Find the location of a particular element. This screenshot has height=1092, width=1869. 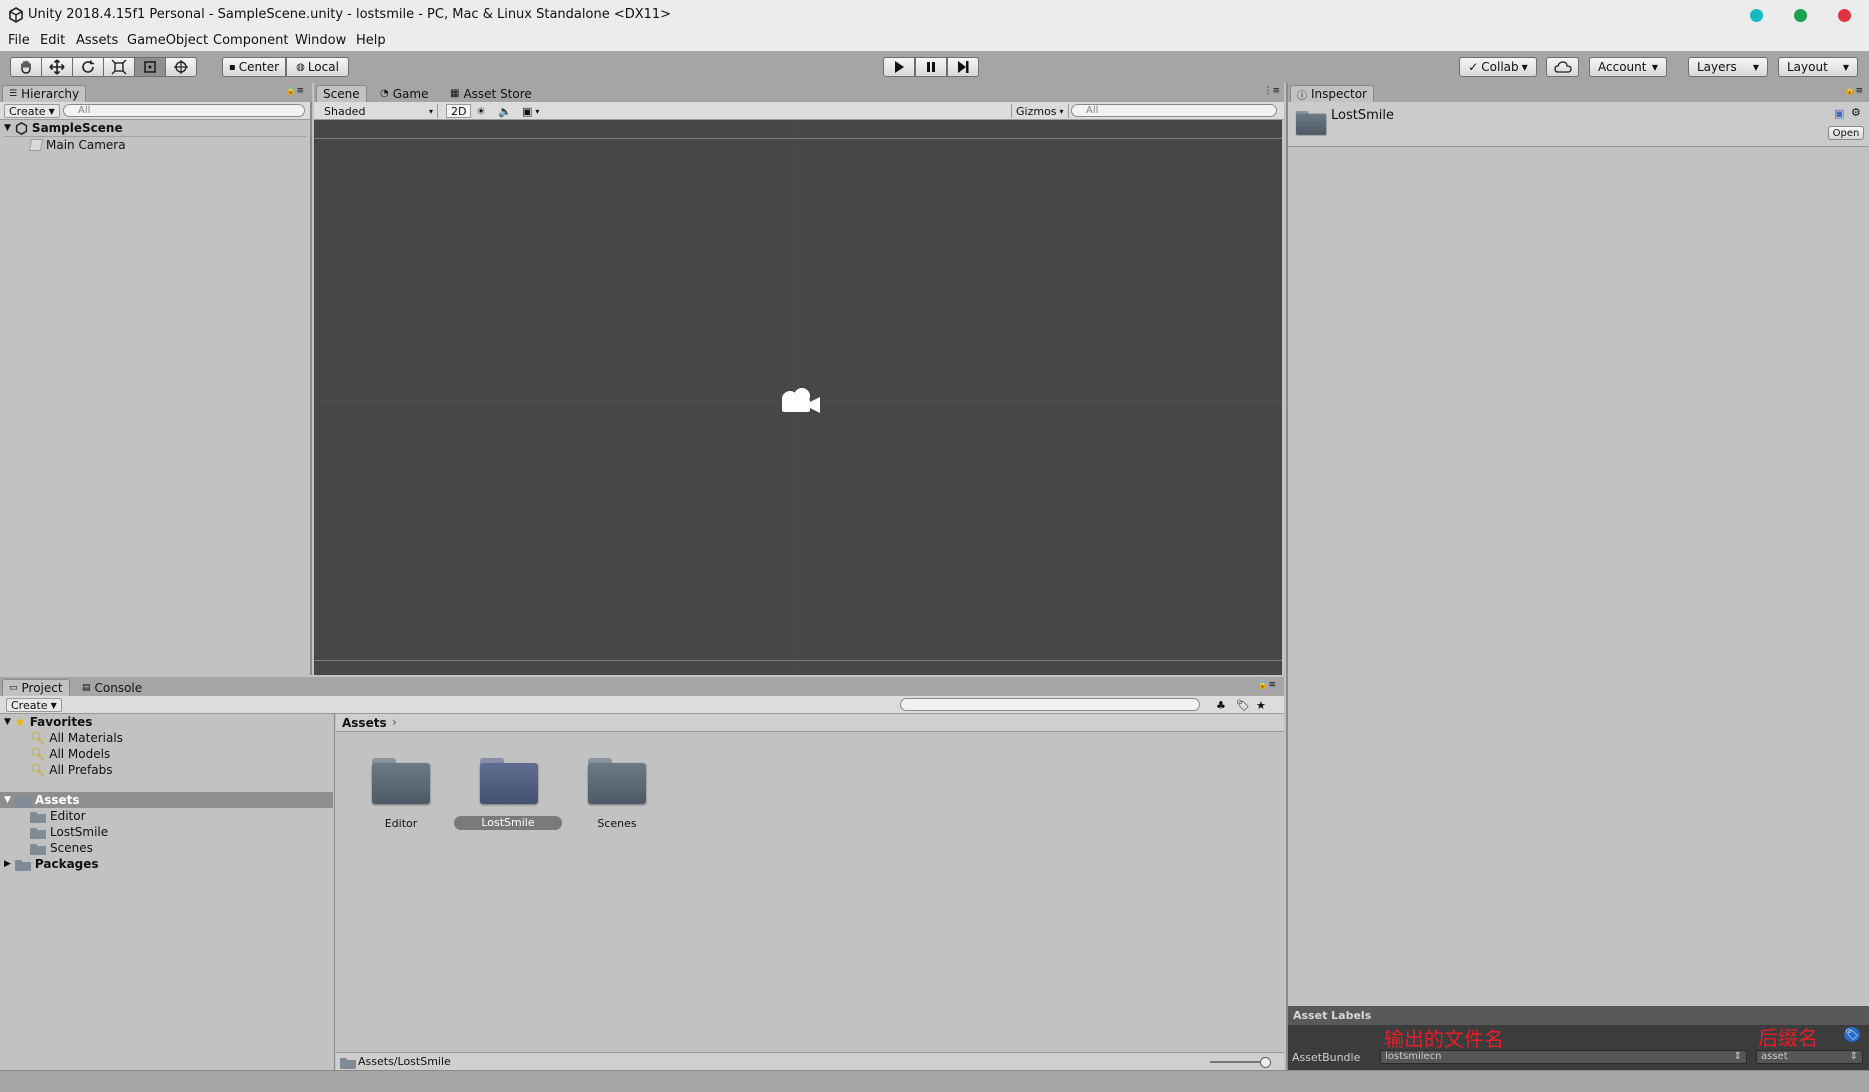

hierarchy-create-button: Create ▼ is located at coordinates (32, 111).